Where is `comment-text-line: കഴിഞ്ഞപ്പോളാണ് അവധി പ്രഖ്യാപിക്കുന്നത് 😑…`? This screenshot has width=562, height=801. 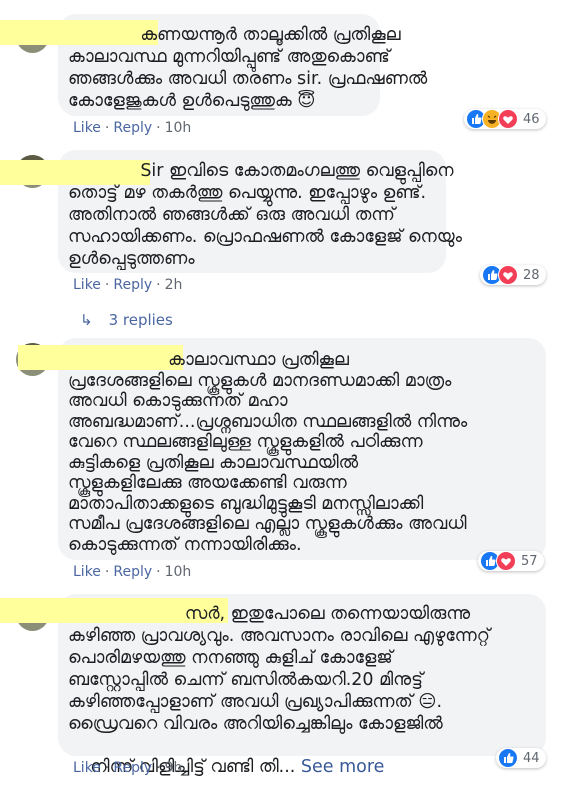
comment-text-line: കഴിഞ്ഞപ്പോളാണ് അവധി പ്രഖ്യാപിക്കുന്നത് 😑… is located at coordinates (255, 702).